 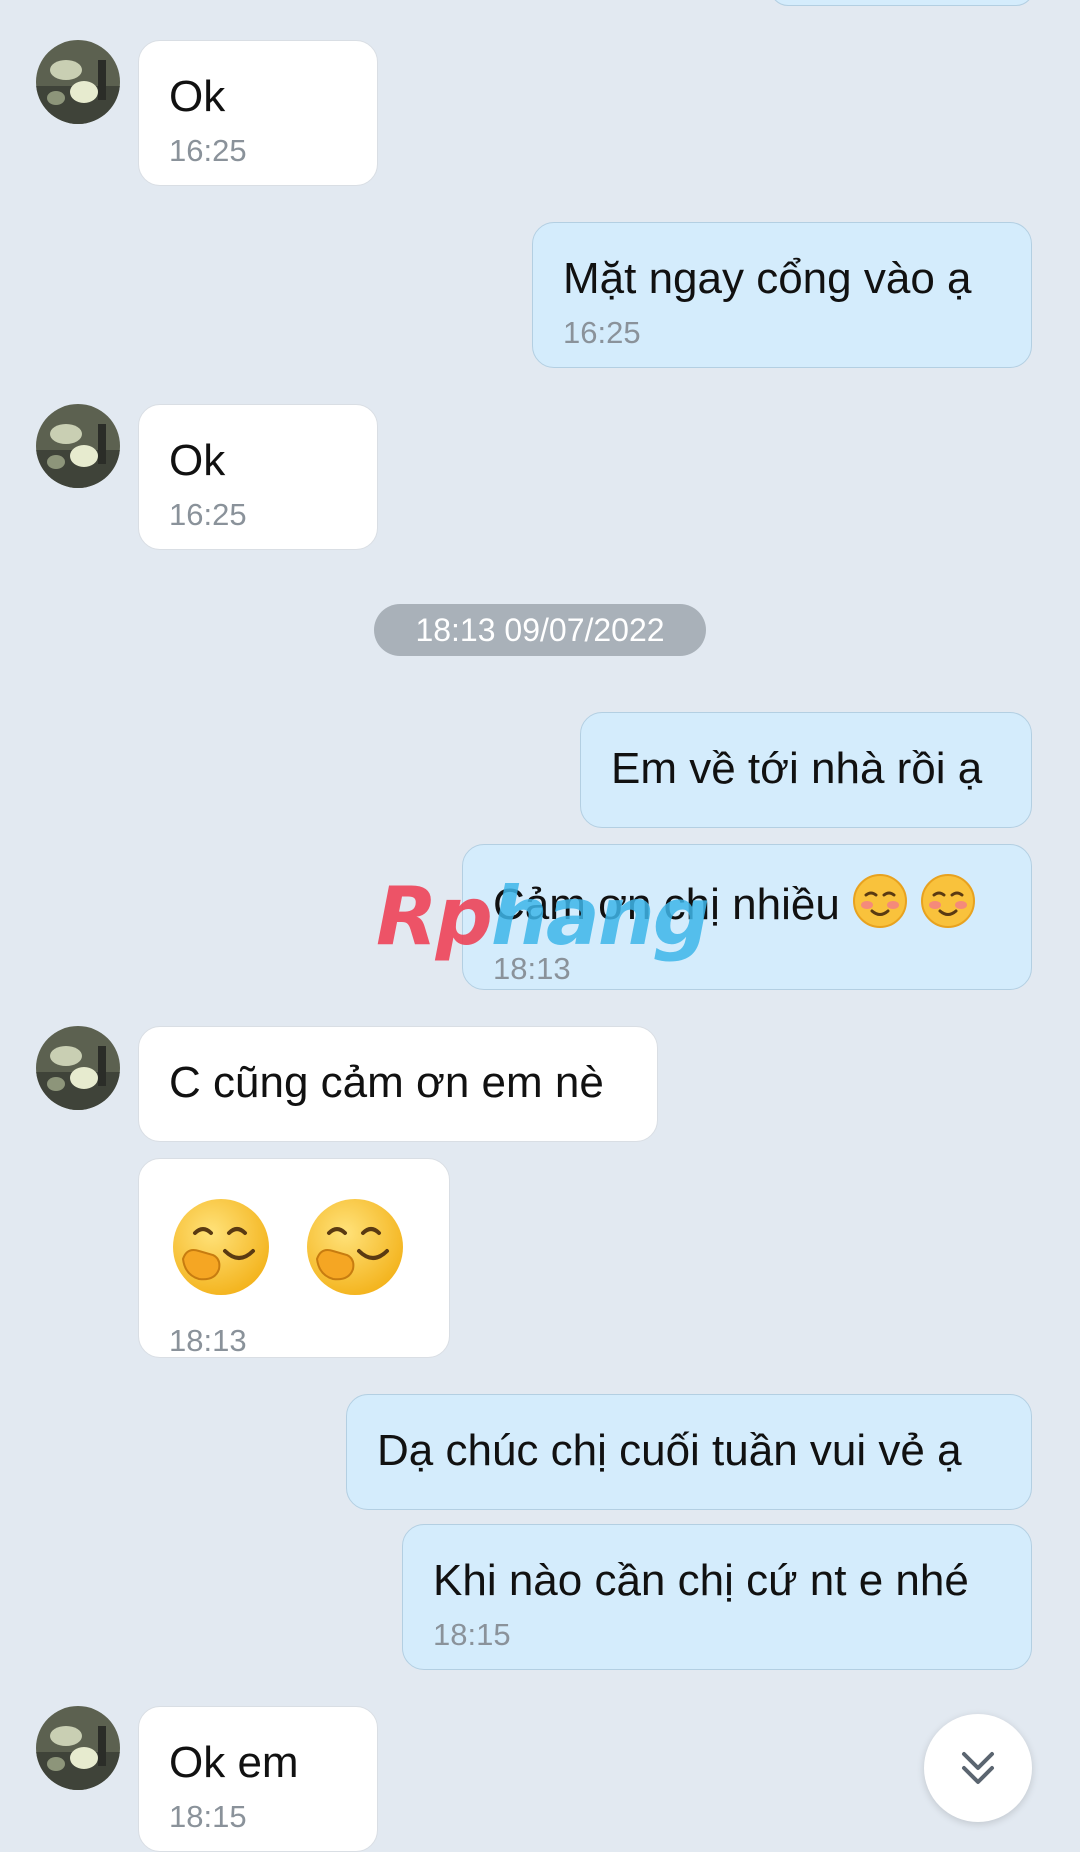 I want to click on message-bubble-partial, so click(x=902, y=3).